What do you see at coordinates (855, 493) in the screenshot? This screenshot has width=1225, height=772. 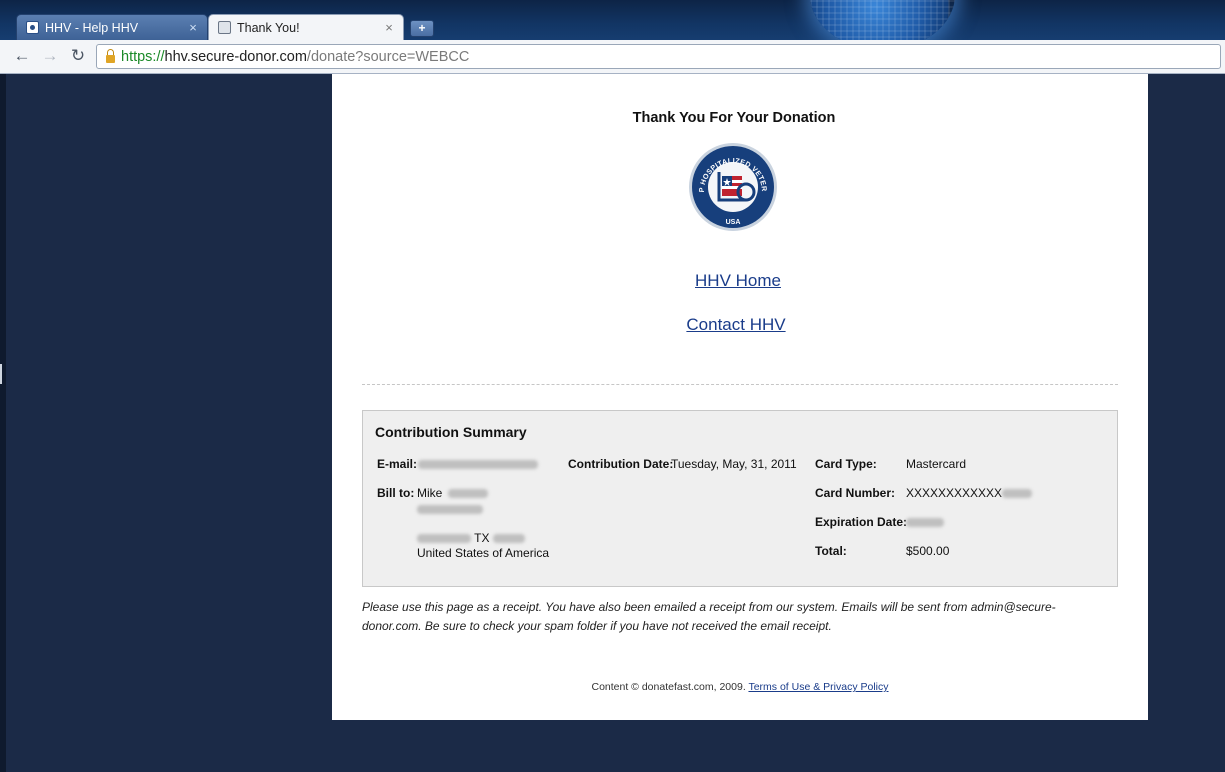 I see `card-number-label: Card Number:` at bounding box center [855, 493].